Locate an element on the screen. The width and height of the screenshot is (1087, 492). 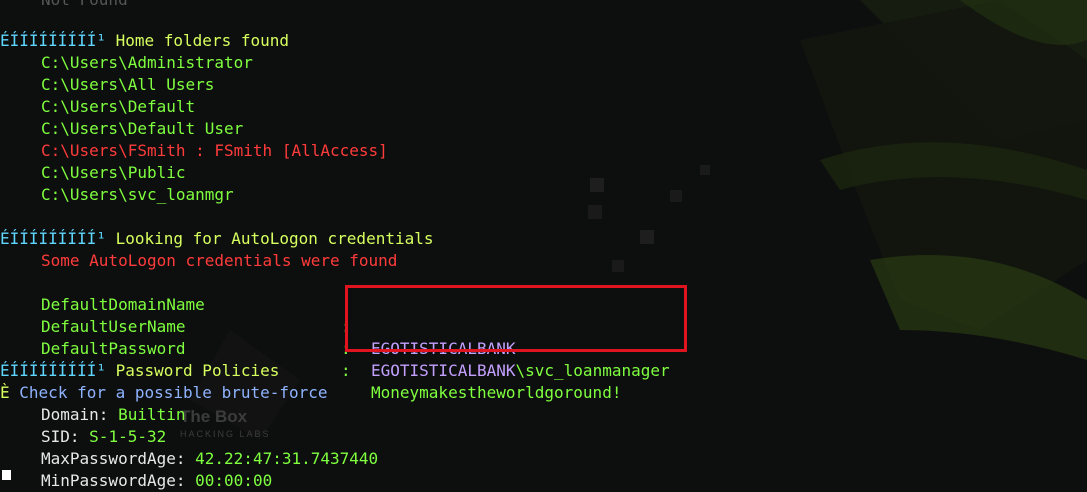
folder-line: C:\Users\Default User is located at coordinates (142, 128).